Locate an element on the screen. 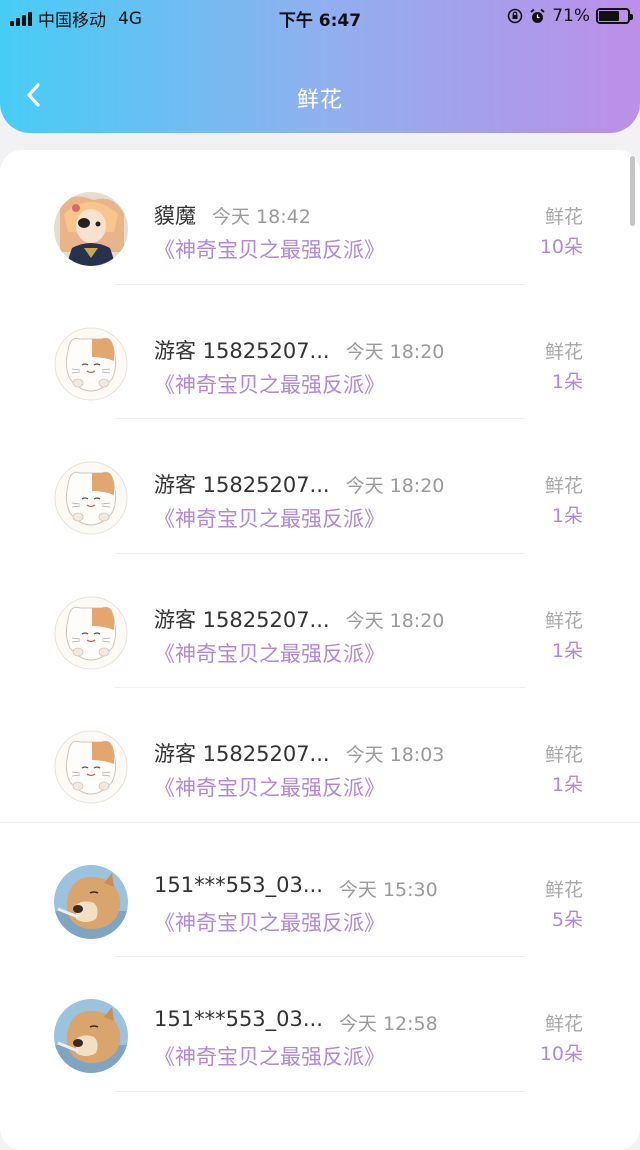 The image size is (640, 1150). record-time: 今天 12:58 is located at coordinates (388, 1024).